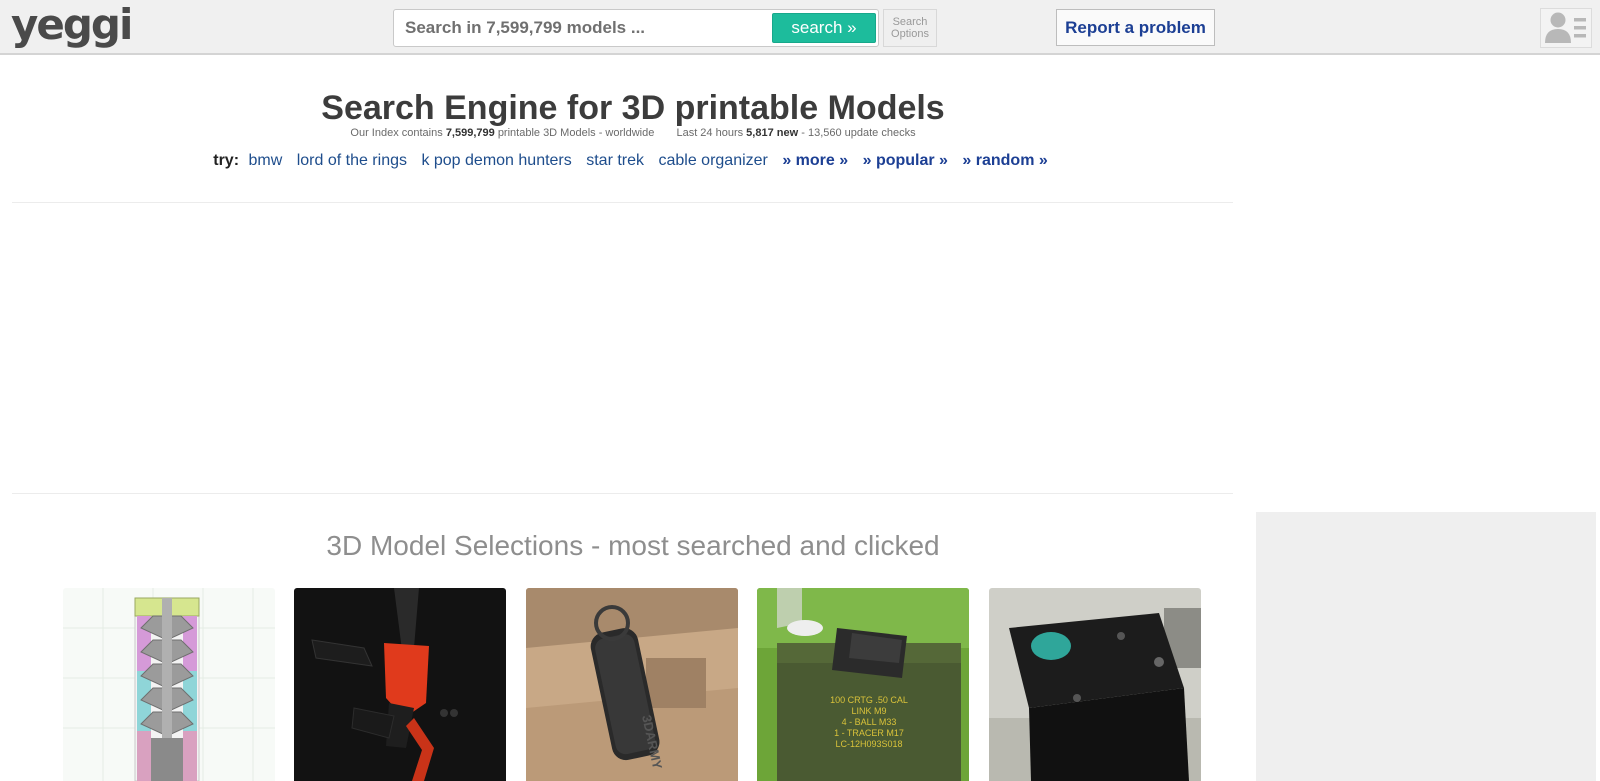  What do you see at coordinates (352, 160) in the screenshot?
I see `try-link-lord-of-the-rings: lord of the rings` at bounding box center [352, 160].